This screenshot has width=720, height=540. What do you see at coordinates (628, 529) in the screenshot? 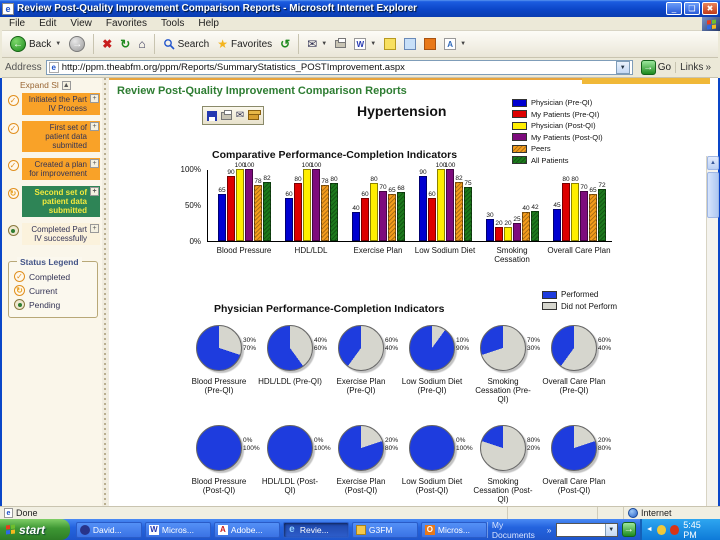
I see `taskbar-go-icon: →` at bounding box center [628, 529].